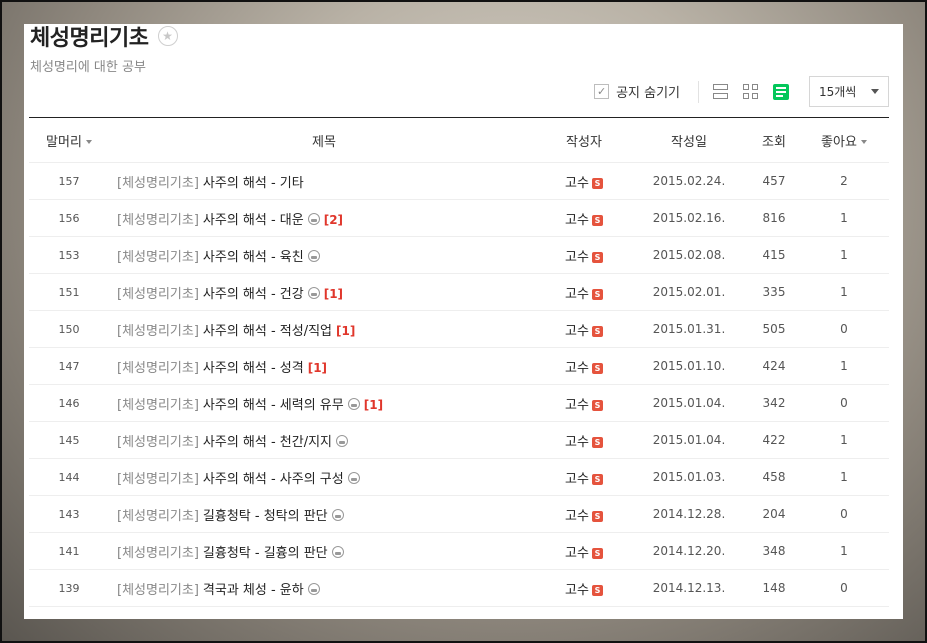 This screenshot has width=927, height=643. What do you see at coordinates (69, 477) in the screenshot?
I see `article-number: 144` at bounding box center [69, 477].